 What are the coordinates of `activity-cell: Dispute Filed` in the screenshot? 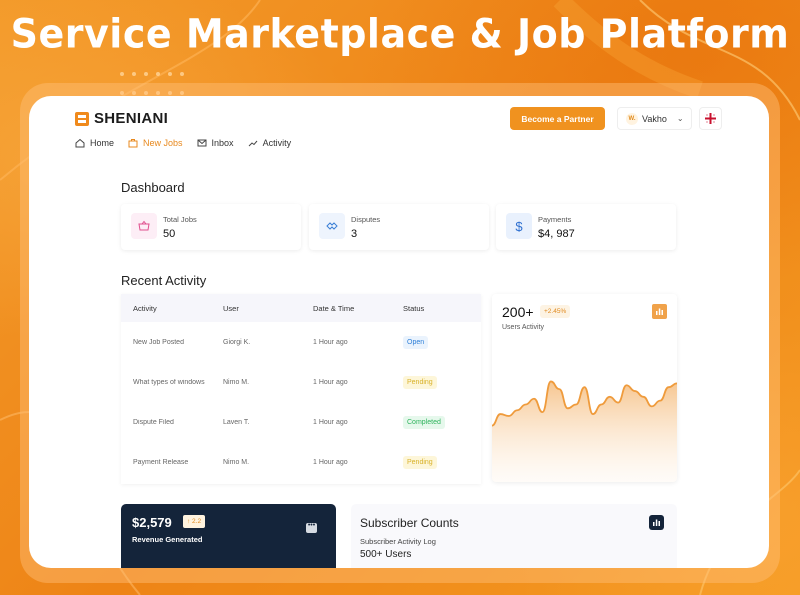 It's located at (153, 422).